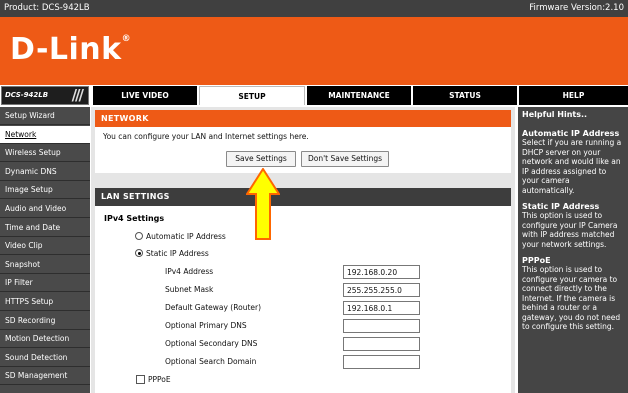 Image resolution: width=628 pixels, height=393 pixels. What do you see at coordinates (45, 228) in the screenshot?
I see `sidebar-item-time-date: Time and Date` at bounding box center [45, 228].